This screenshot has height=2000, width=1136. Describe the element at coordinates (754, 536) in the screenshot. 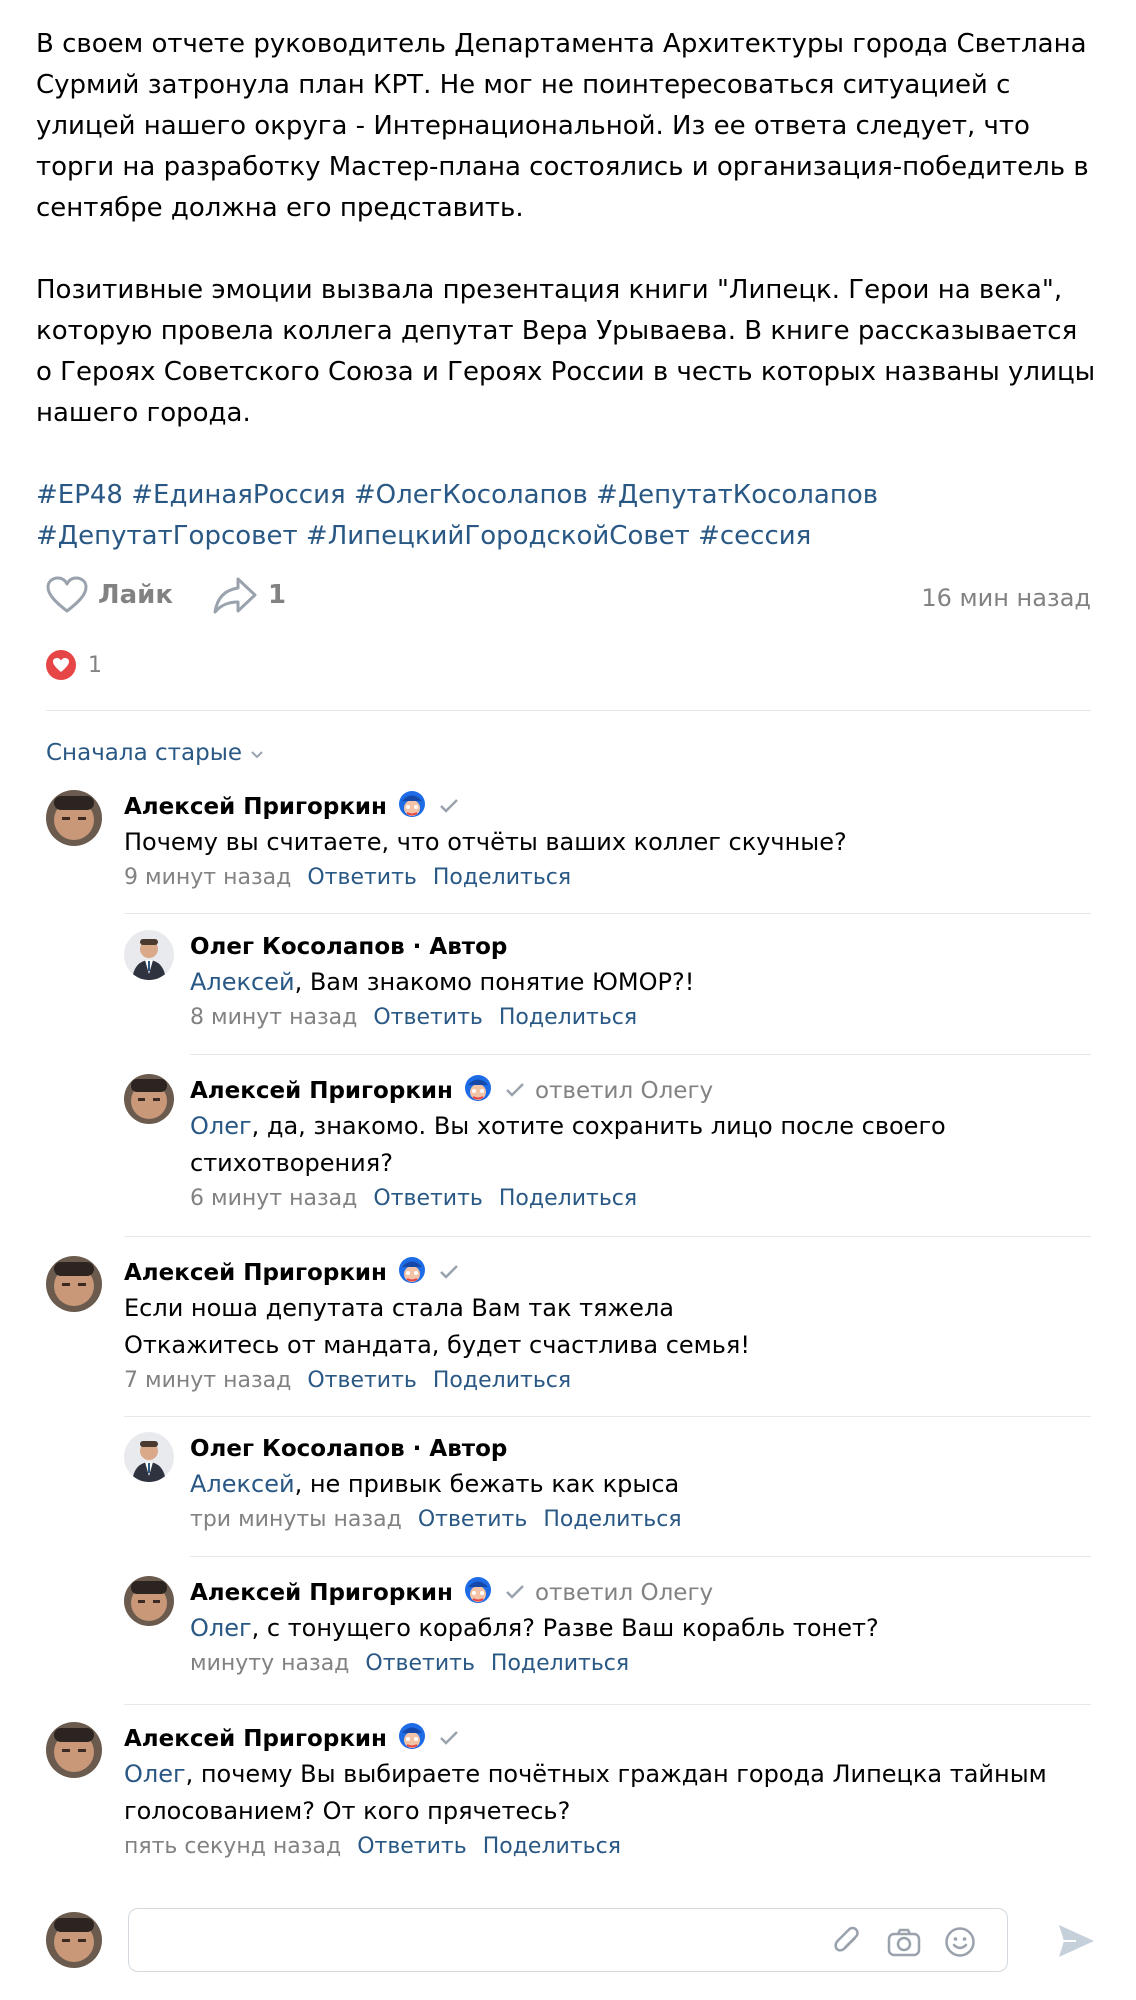

I see `hashtag-link: #сессия` at that location.